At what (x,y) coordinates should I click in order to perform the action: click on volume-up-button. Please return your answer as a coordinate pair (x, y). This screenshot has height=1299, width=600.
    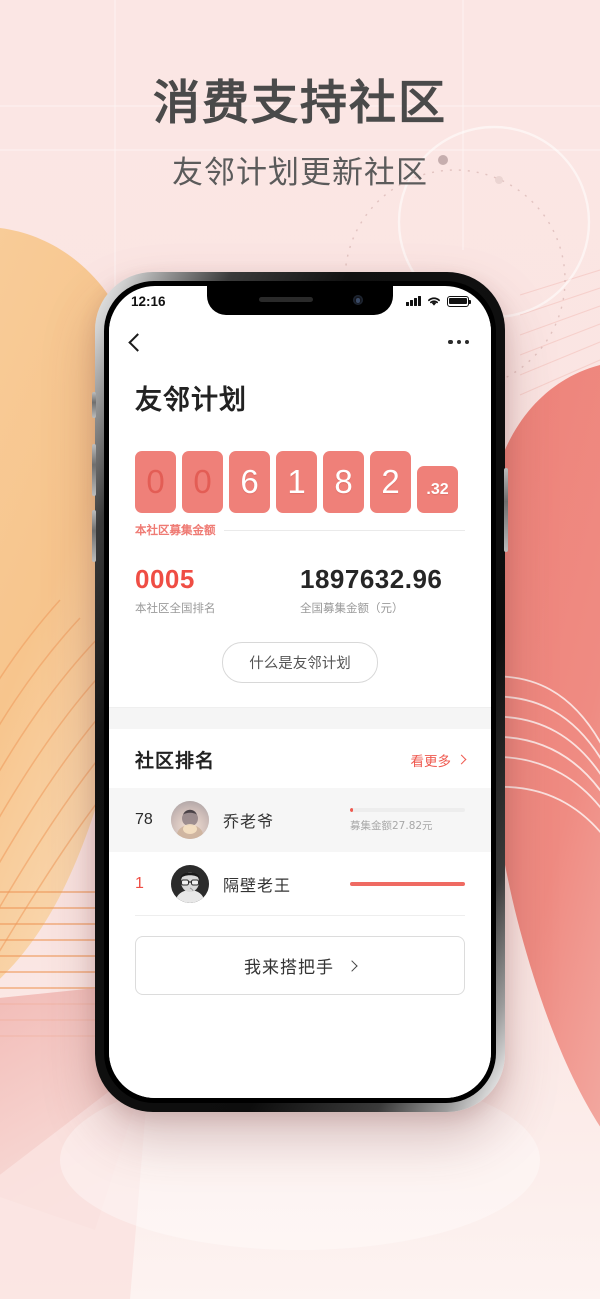
    Looking at the image, I should click on (94, 470).